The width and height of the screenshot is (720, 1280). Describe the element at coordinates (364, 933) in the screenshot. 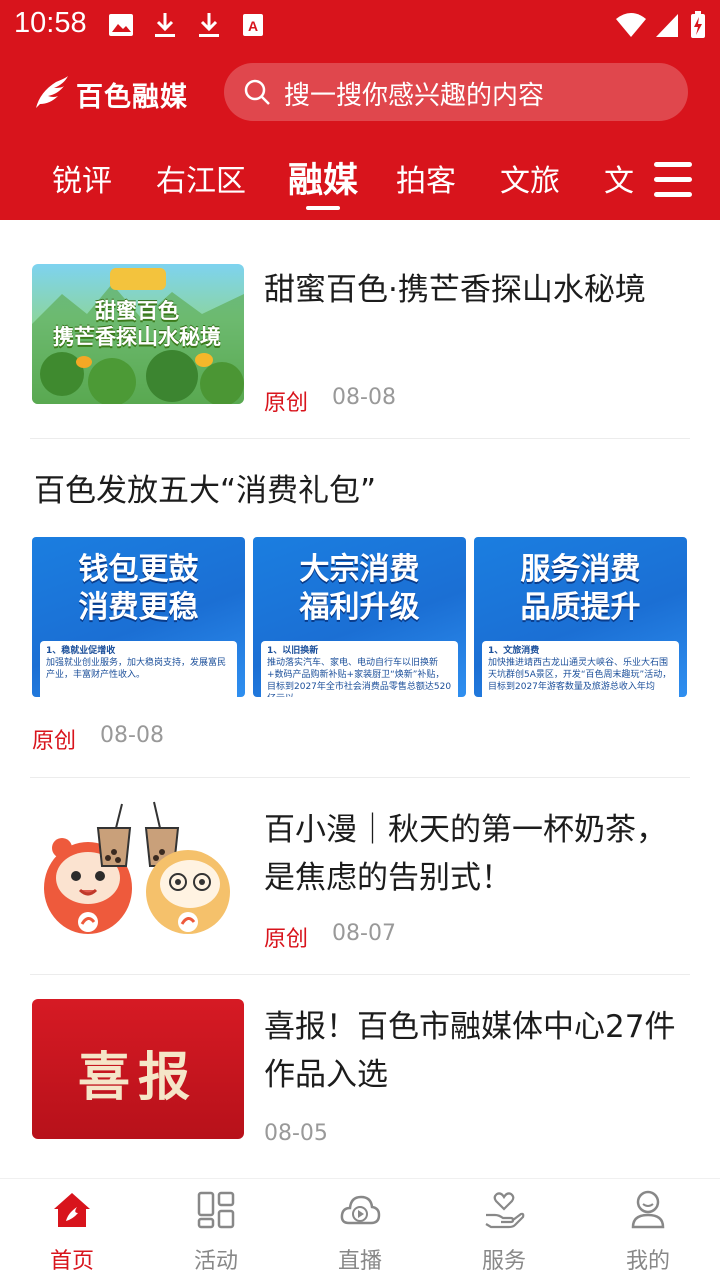

I see `article-date: 08-07` at that location.